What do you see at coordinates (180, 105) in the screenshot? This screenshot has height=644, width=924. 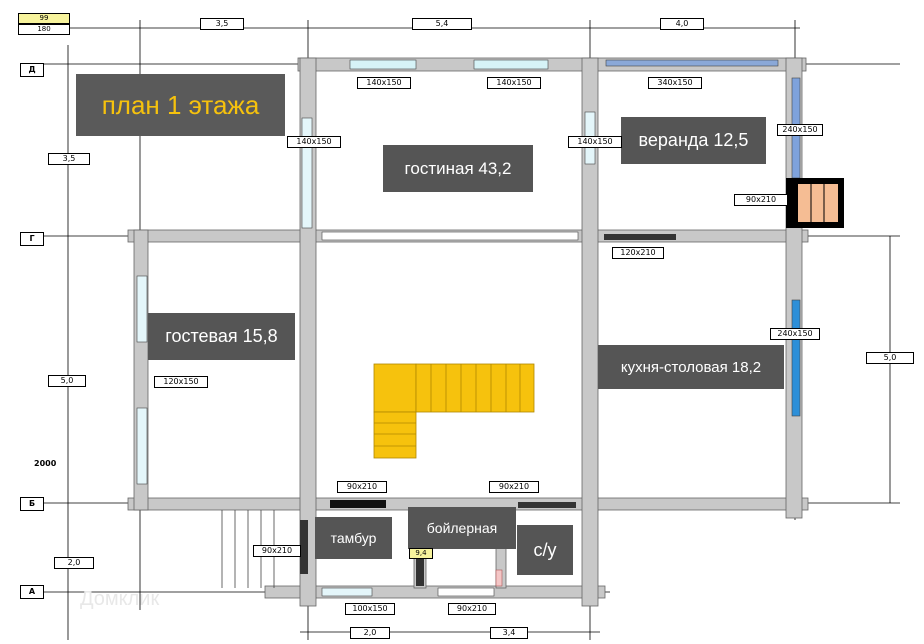 I see `plan-title: план 1 этажа` at bounding box center [180, 105].